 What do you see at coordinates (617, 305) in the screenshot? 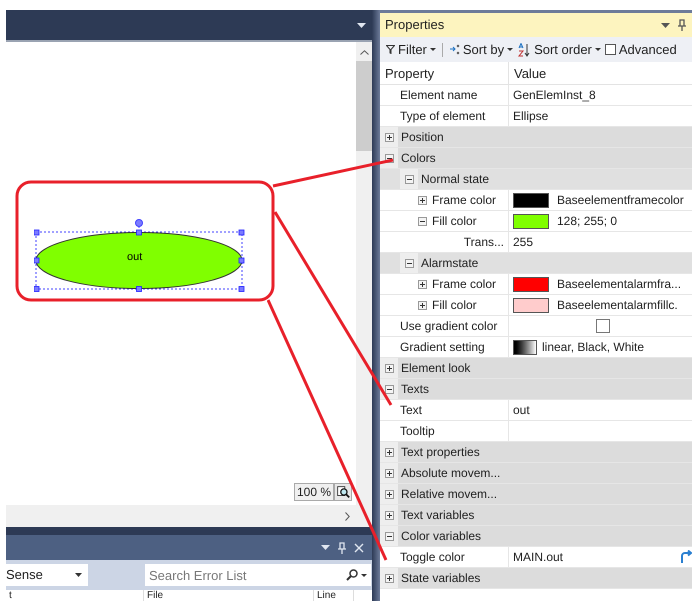
I see `property-value: Baseelementalarmfillc.` at bounding box center [617, 305].